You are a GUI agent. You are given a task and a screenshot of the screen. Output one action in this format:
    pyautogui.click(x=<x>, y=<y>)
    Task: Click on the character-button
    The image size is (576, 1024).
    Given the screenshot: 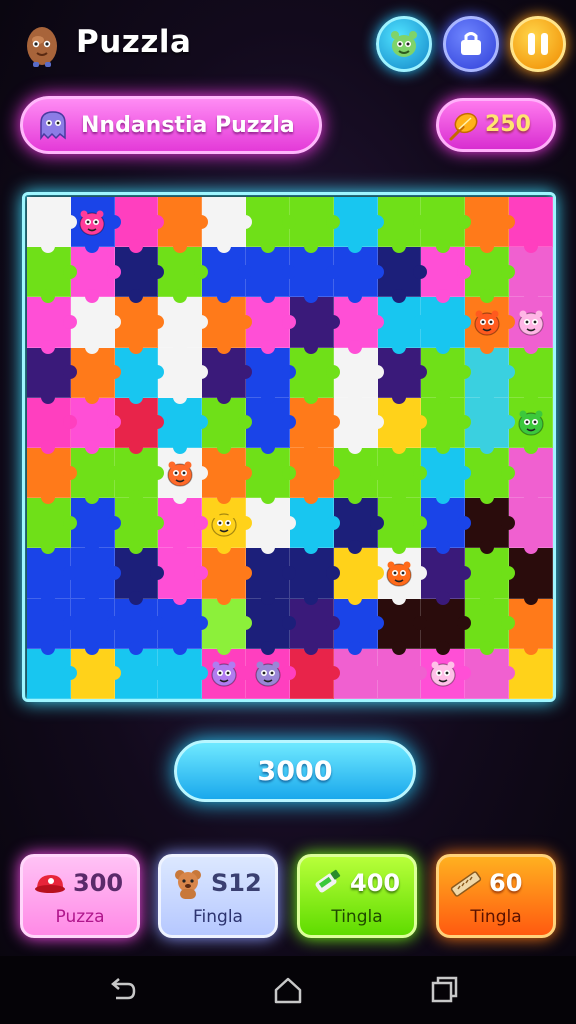 What is the action you would take?
    pyautogui.click(x=404, y=44)
    